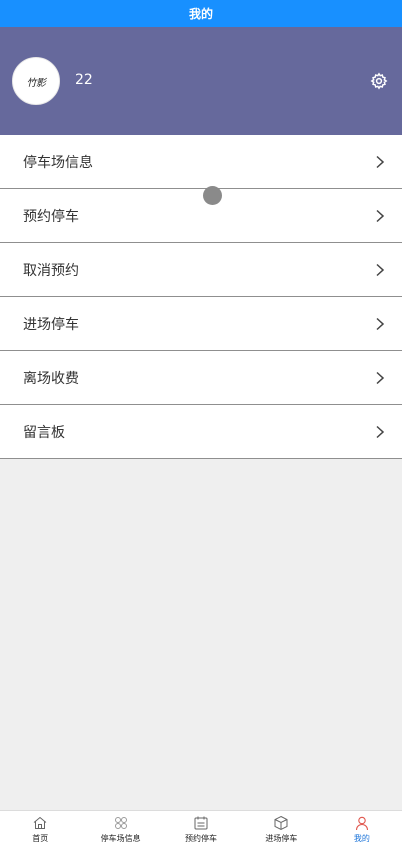 This screenshot has width=402, height=844. What do you see at coordinates (120, 823) in the screenshot?
I see `grid-icon` at bounding box center [120, 823].